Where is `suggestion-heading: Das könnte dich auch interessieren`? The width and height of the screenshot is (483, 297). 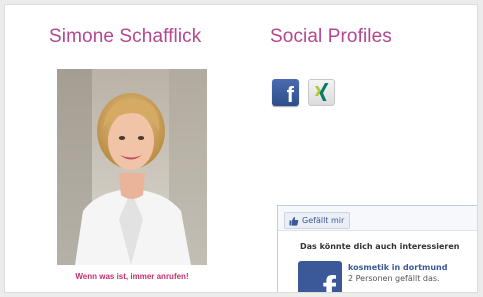 suggestion-heading: Das könnte dich auch interessieren is located at coordinates (380, 246).